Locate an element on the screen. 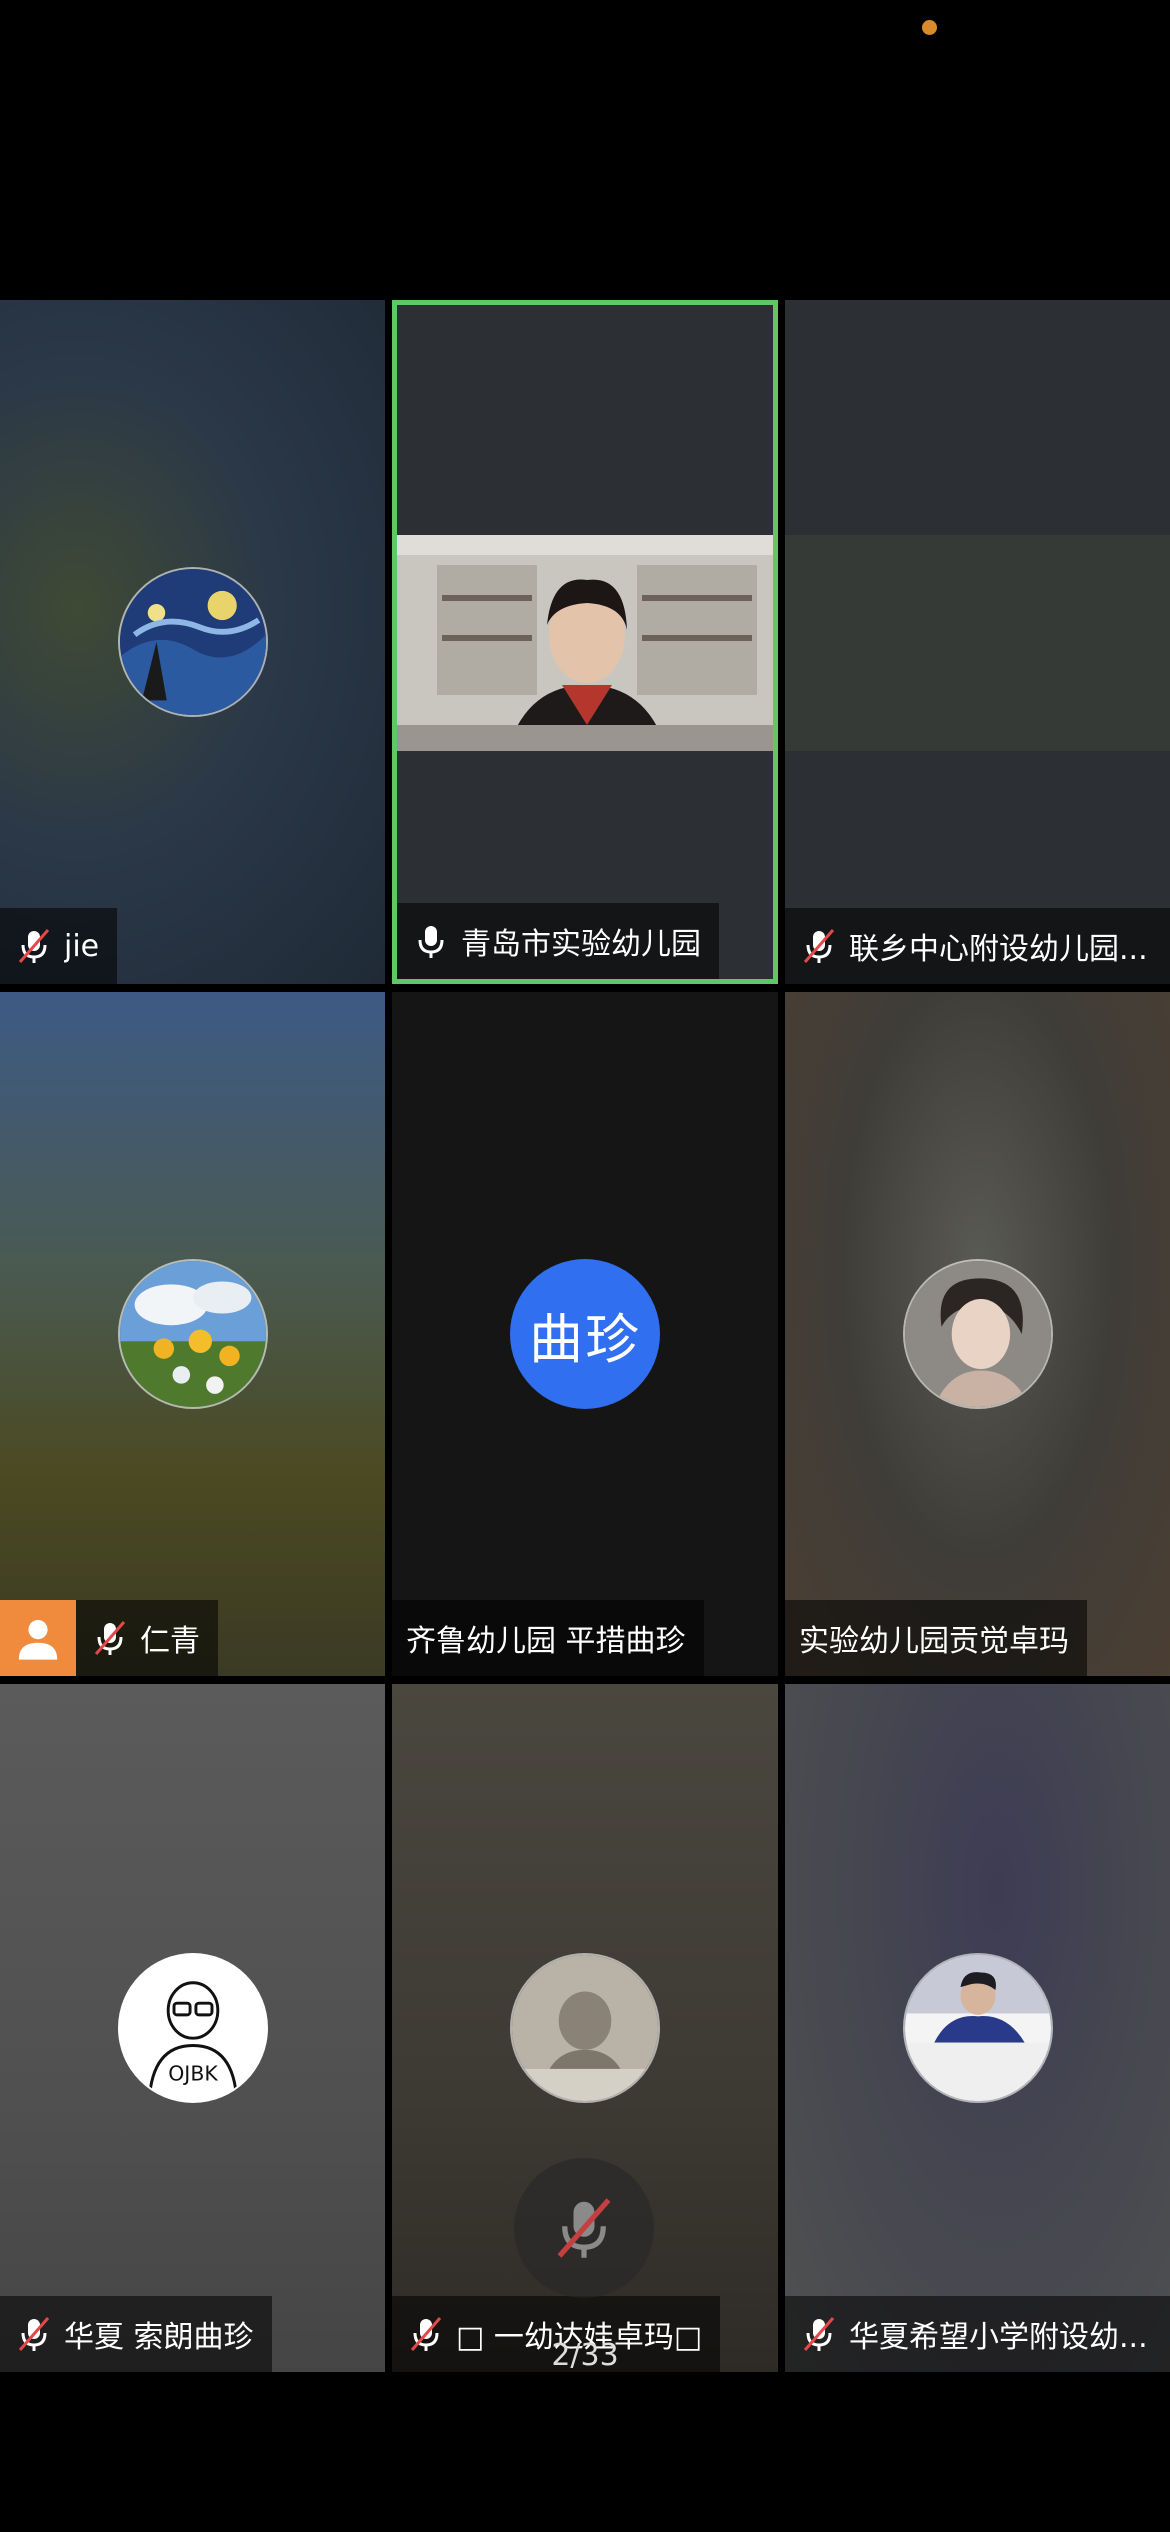 This screenshot has width=1170, height=2532. participant-name-tag: 齐鲁幼儿园 平措曲珍 is located at coordinates (548, 1638).